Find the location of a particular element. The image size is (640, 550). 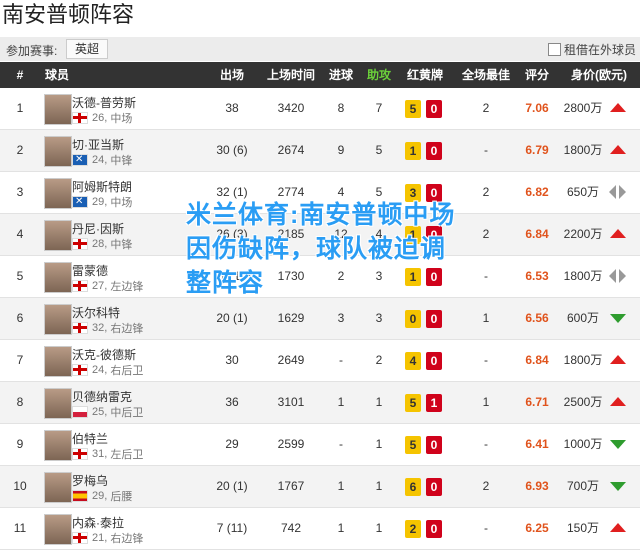

col-player: 球员 is located at coordinates (57, 75).